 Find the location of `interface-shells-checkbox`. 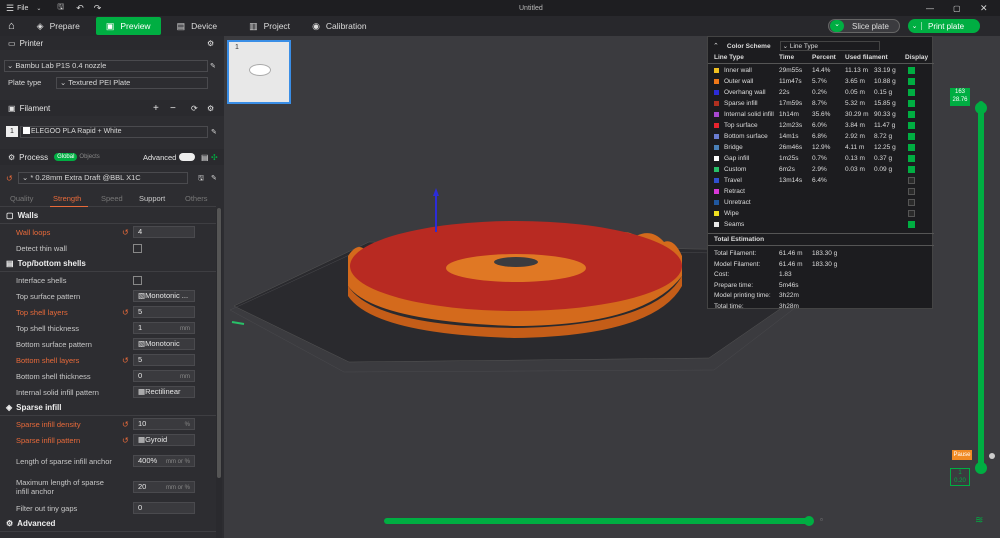

interface-shells-checkbox is located at coordinates (137, 280).